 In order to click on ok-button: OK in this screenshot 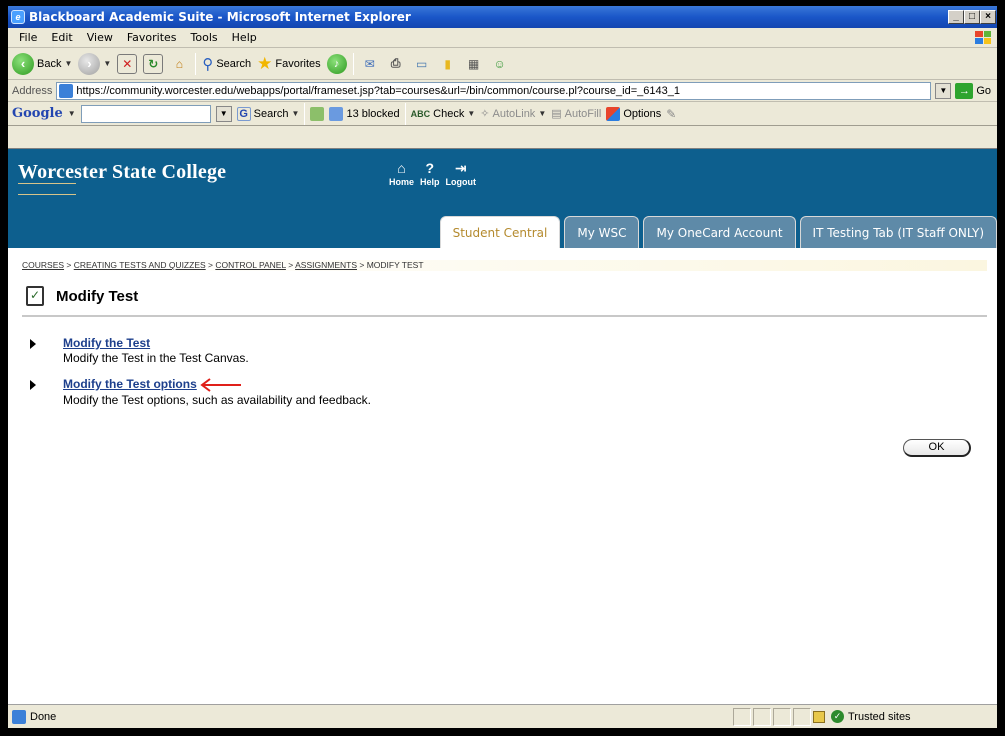, I will do `click(937, 448)`.